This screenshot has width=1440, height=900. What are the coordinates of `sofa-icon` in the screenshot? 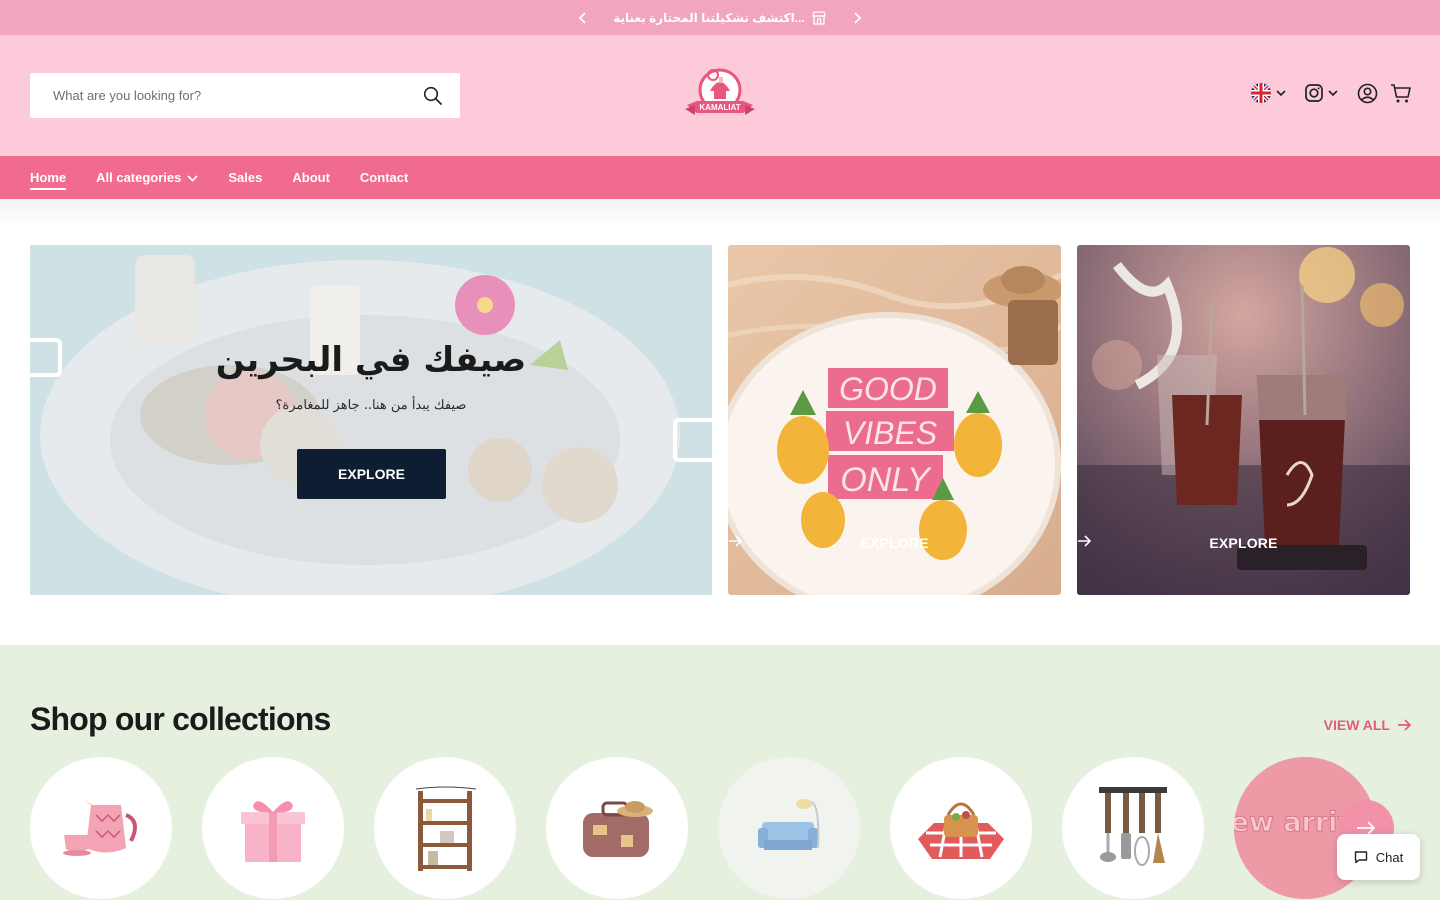 It's located at (789, 824).